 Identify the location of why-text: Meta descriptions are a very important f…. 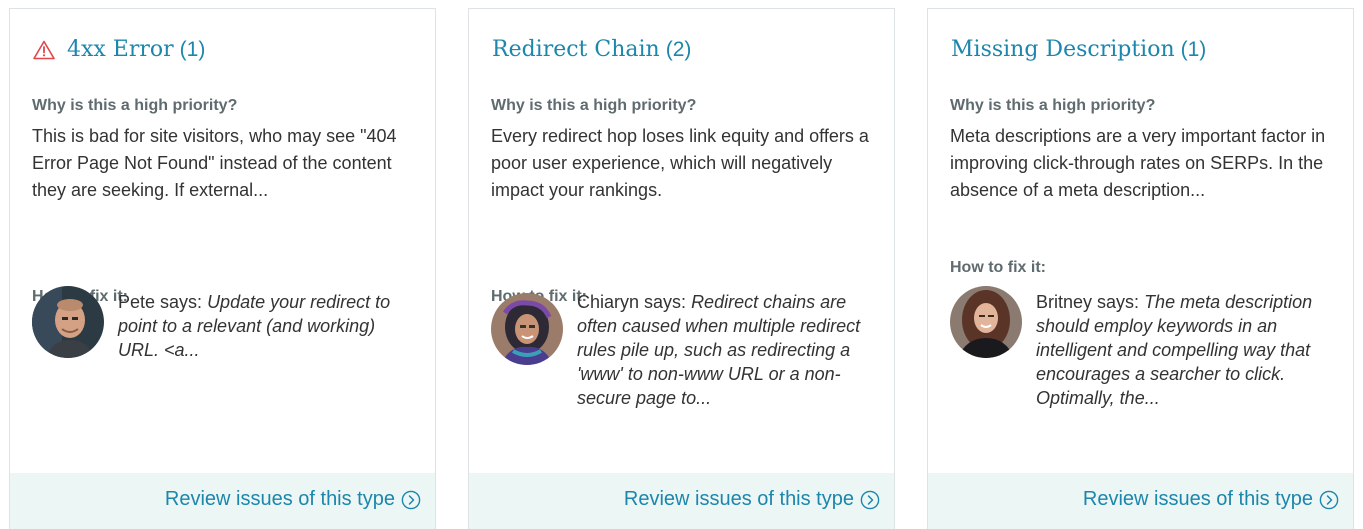
(1138, 163).